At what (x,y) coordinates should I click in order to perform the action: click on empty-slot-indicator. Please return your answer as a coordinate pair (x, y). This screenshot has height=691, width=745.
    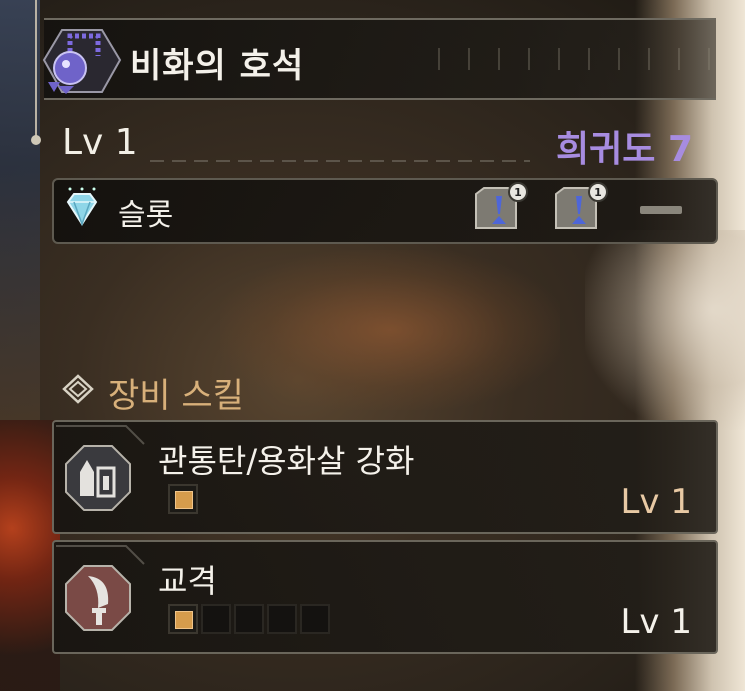
    Looking at the image, I should click on (661, 210).